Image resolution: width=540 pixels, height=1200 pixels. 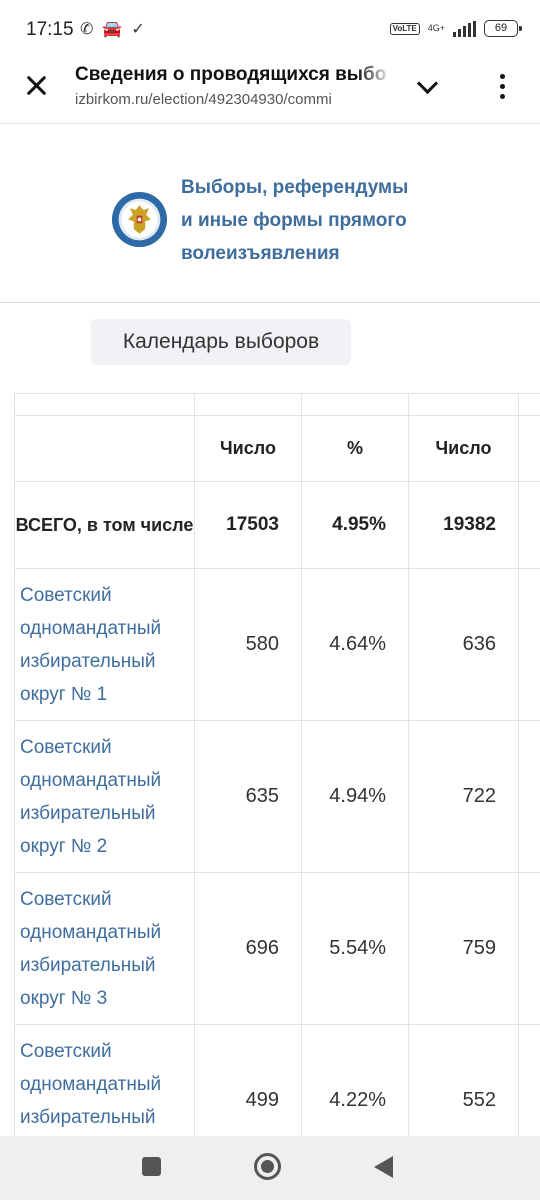 What do you see at coordinates (50, 29) in the screenshot?
I see `status-time: 17:15` at bounding box center [50, 29].